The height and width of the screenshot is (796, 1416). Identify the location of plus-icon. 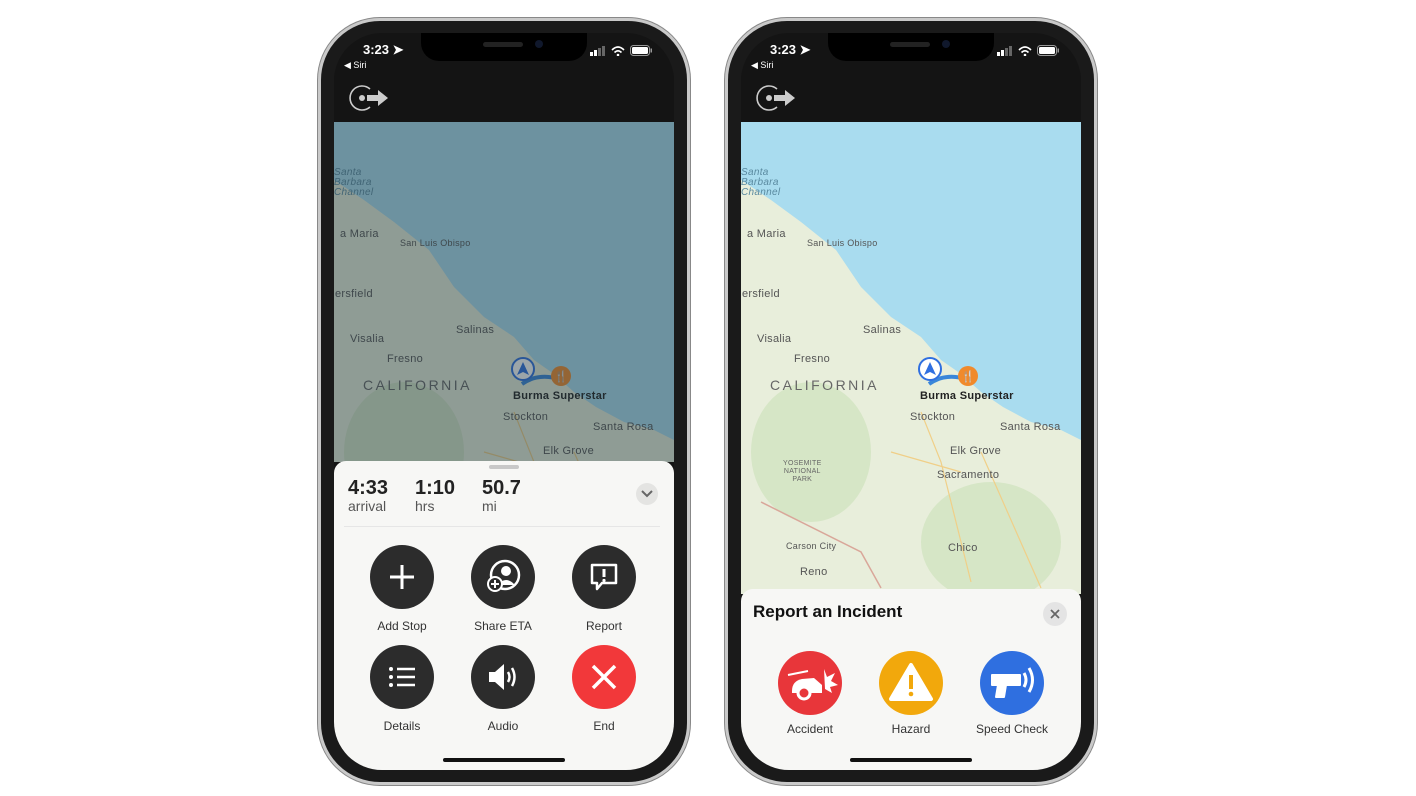
(402, 577).